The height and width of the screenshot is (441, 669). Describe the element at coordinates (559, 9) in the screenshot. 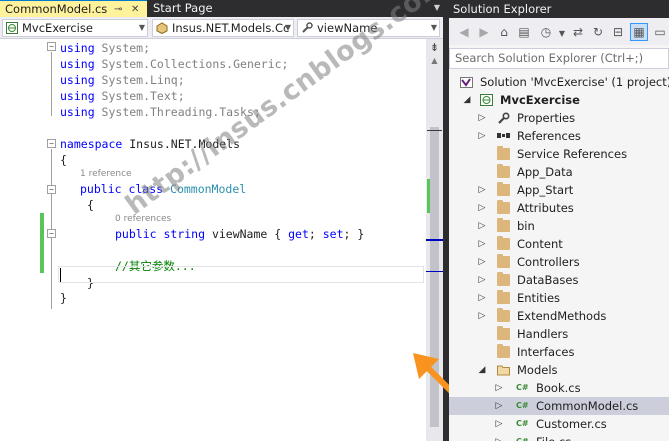

I see `solution-explorer-title: Solution Explorer` at that location.